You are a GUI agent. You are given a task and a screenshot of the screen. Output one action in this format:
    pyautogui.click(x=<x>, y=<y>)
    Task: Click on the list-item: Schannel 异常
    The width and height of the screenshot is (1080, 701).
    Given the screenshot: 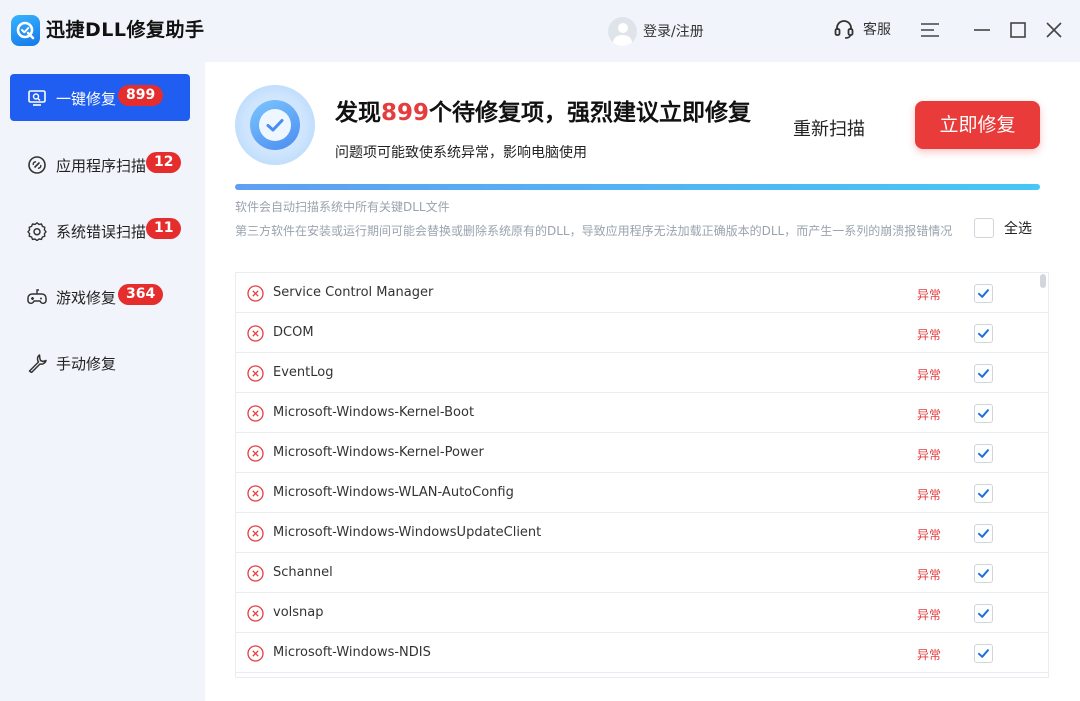 What is the action you would take?
    pyautogui.click(x=642, y=573)
    